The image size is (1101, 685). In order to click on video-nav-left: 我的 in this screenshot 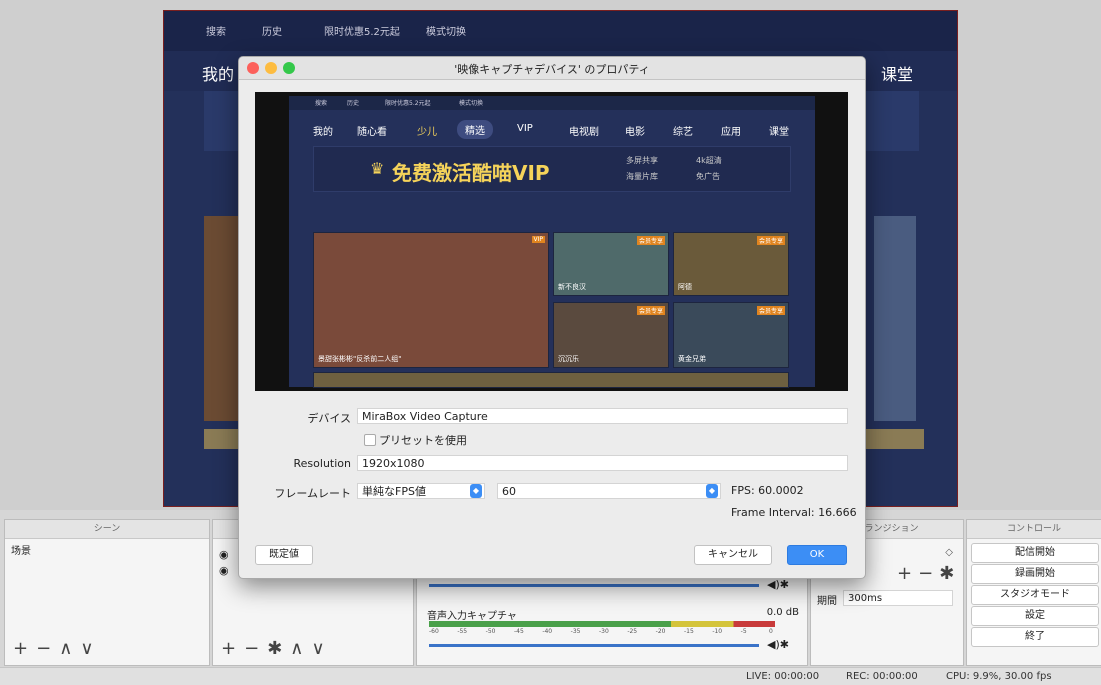, I will do `click(218, 74)`.